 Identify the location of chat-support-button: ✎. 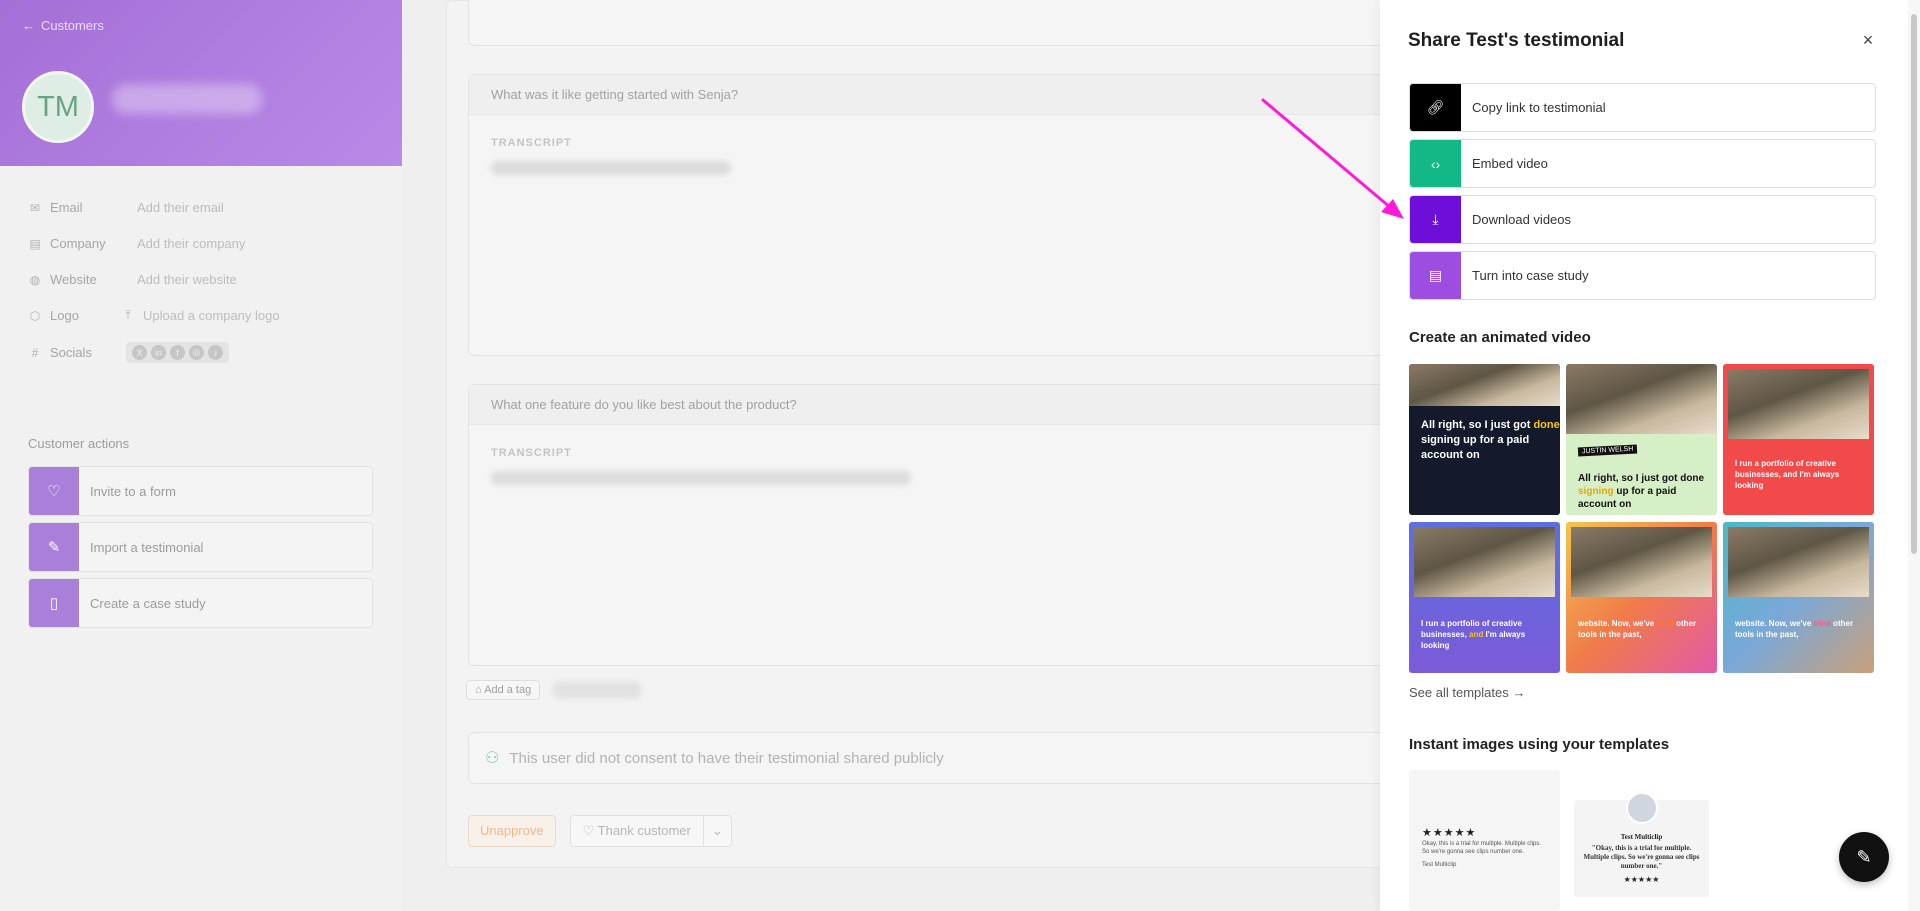
(1864, 857).